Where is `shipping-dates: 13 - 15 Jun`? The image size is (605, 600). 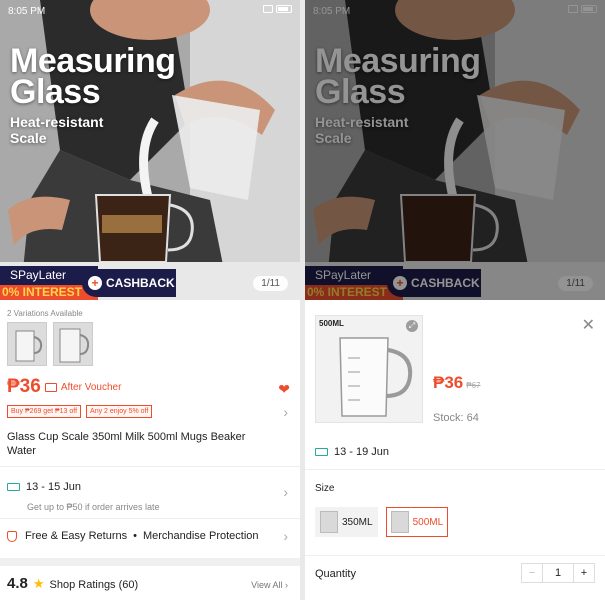
shipping-dates: 13 - 15 Jun is located at coordinates (54, 486).